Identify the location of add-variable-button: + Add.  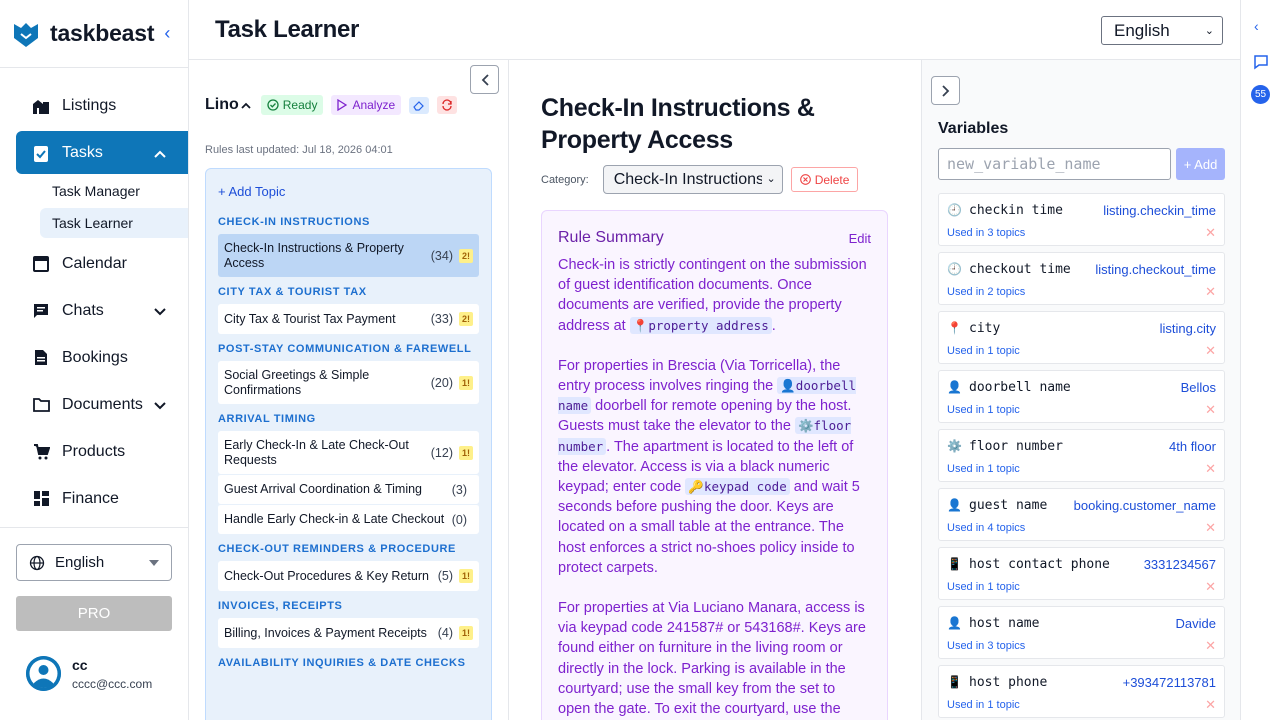
(1200, 164).